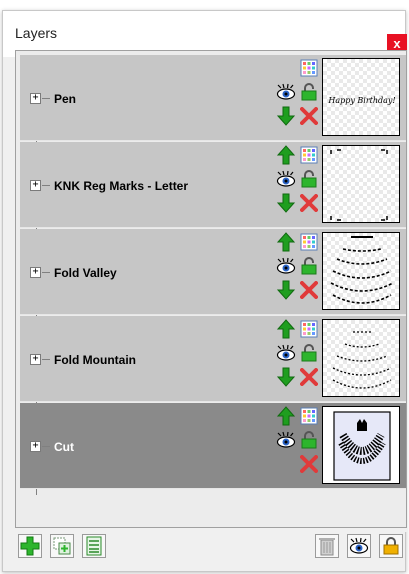  Describe the element at coordinates (211, 548) in the screenshot. I see `bottom-toolbar` at that location.